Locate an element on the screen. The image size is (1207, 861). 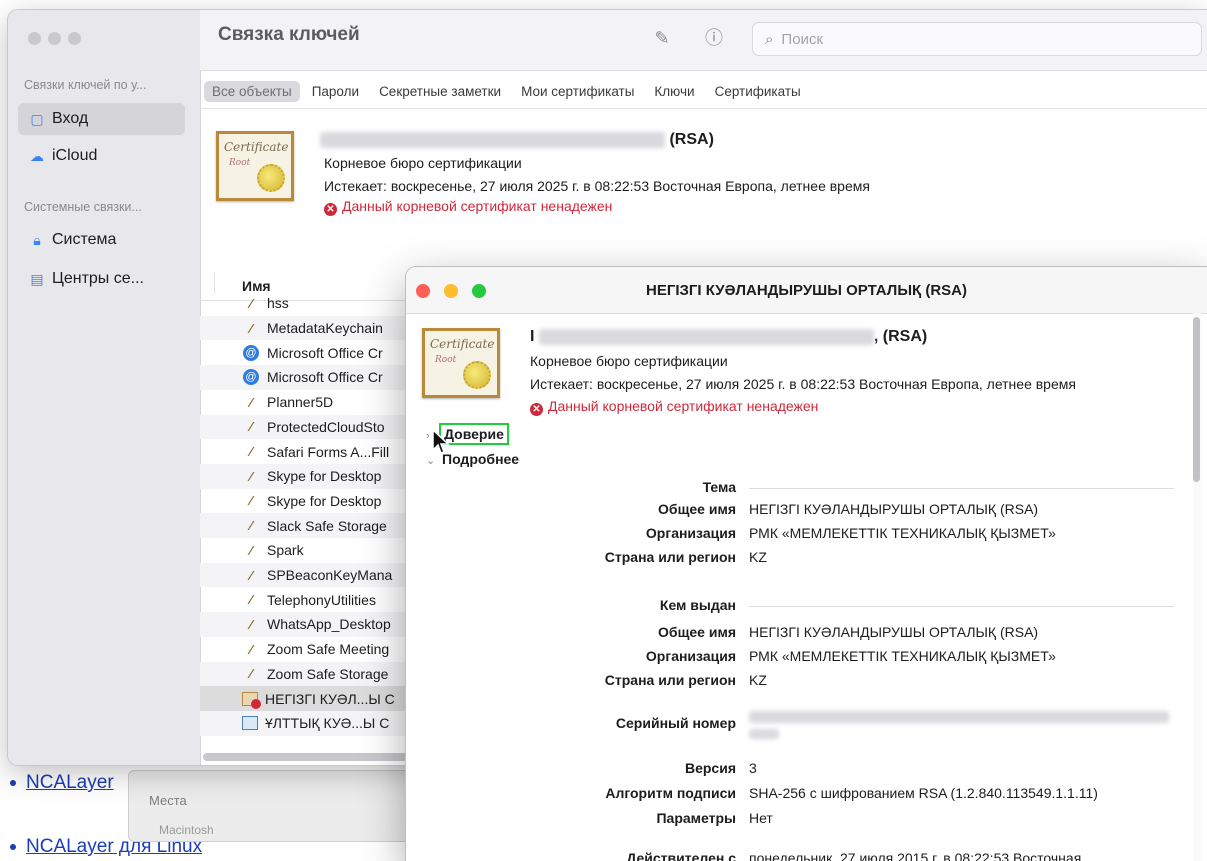
list-item: ∕ ProtectedCloudSto is located at coordinates (315, 427).